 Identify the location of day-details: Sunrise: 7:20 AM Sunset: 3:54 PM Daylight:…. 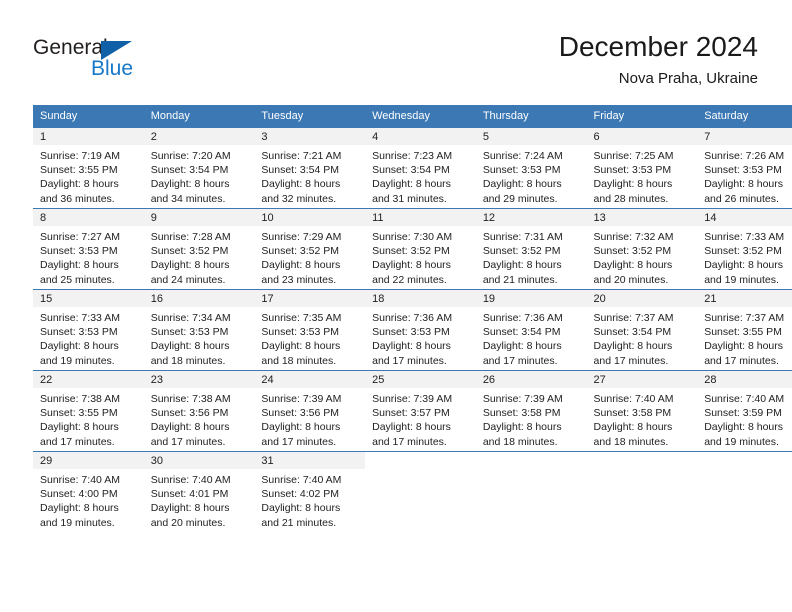
(199, 175).